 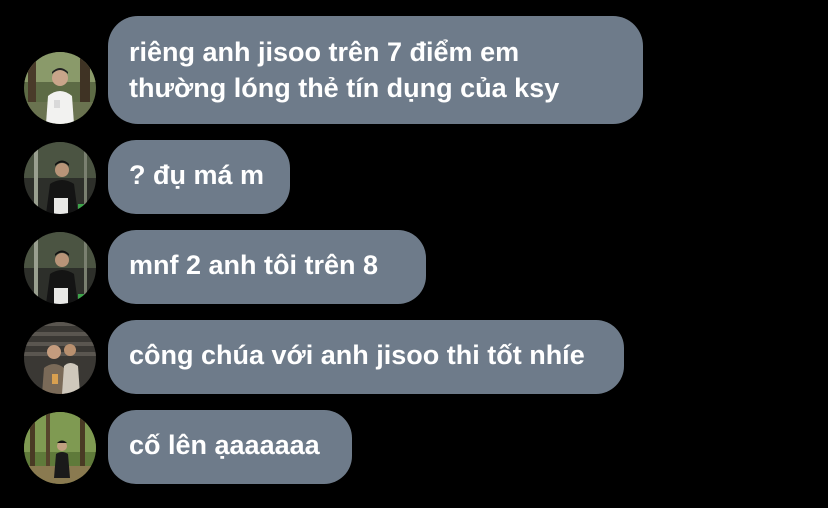 I want to click on message-text-line: ? đụ má m, so click(x=197, y=175).